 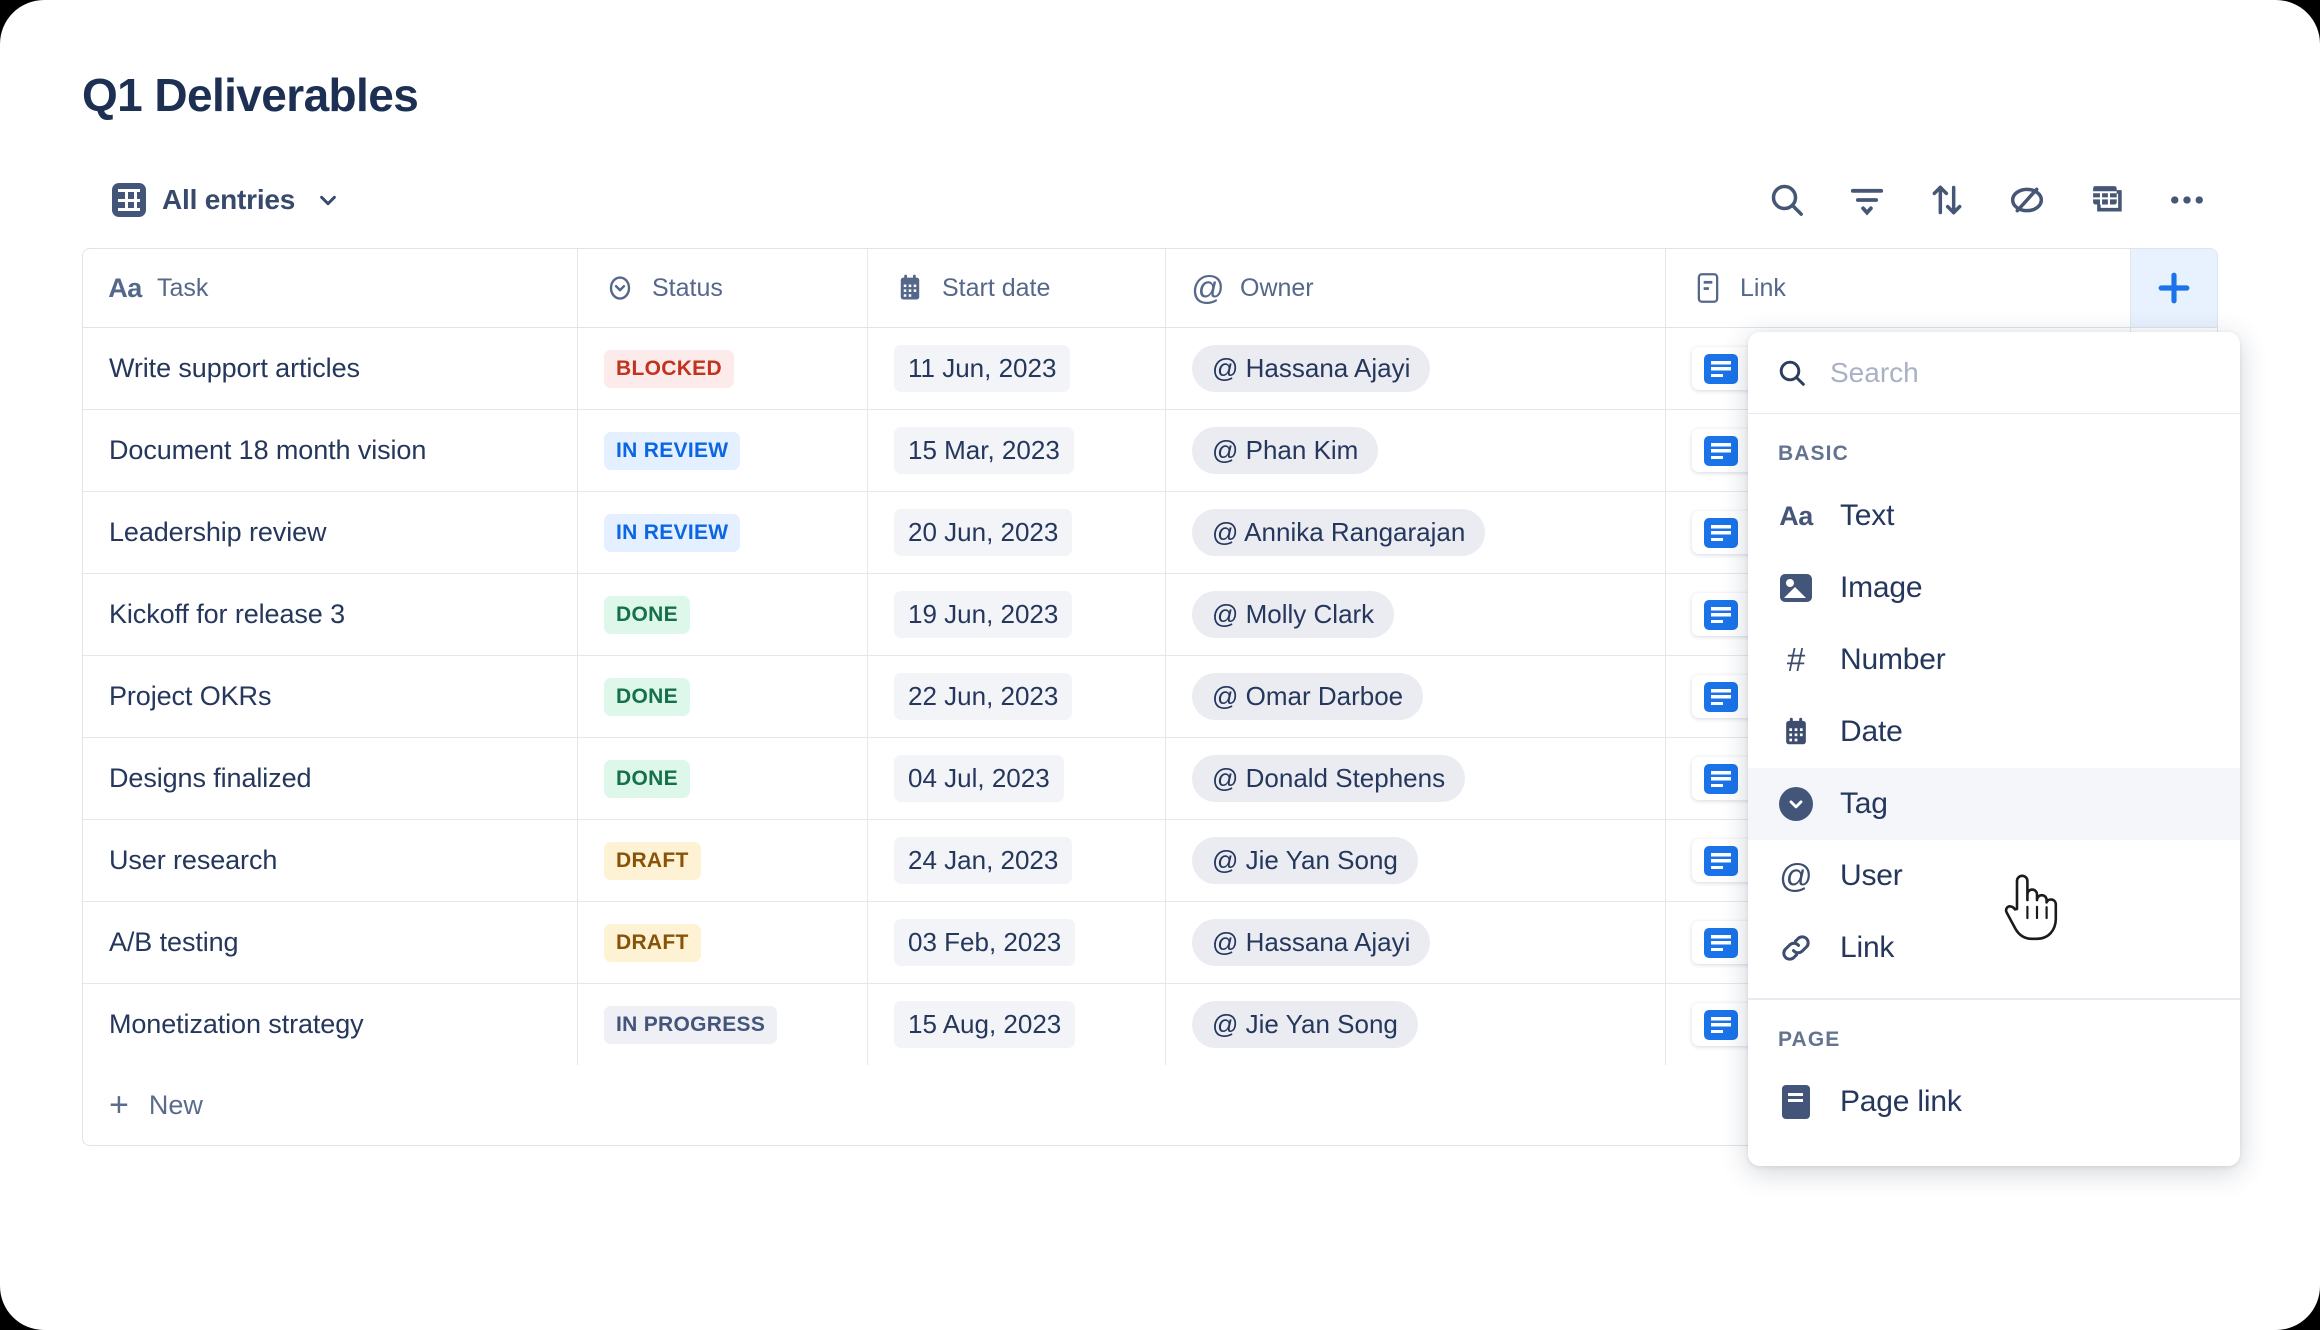 I want to click on more-options-button, so click(x=2187, y=200).